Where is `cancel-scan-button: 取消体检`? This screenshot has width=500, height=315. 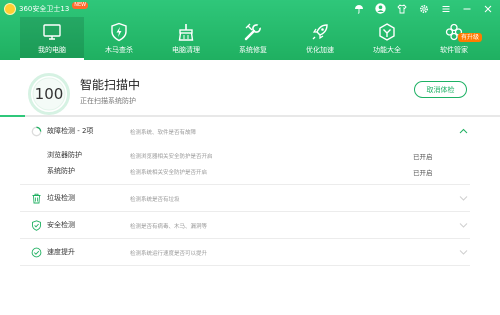 cancel-scan-button: 取消体检 is located at coordinates (440, 89).